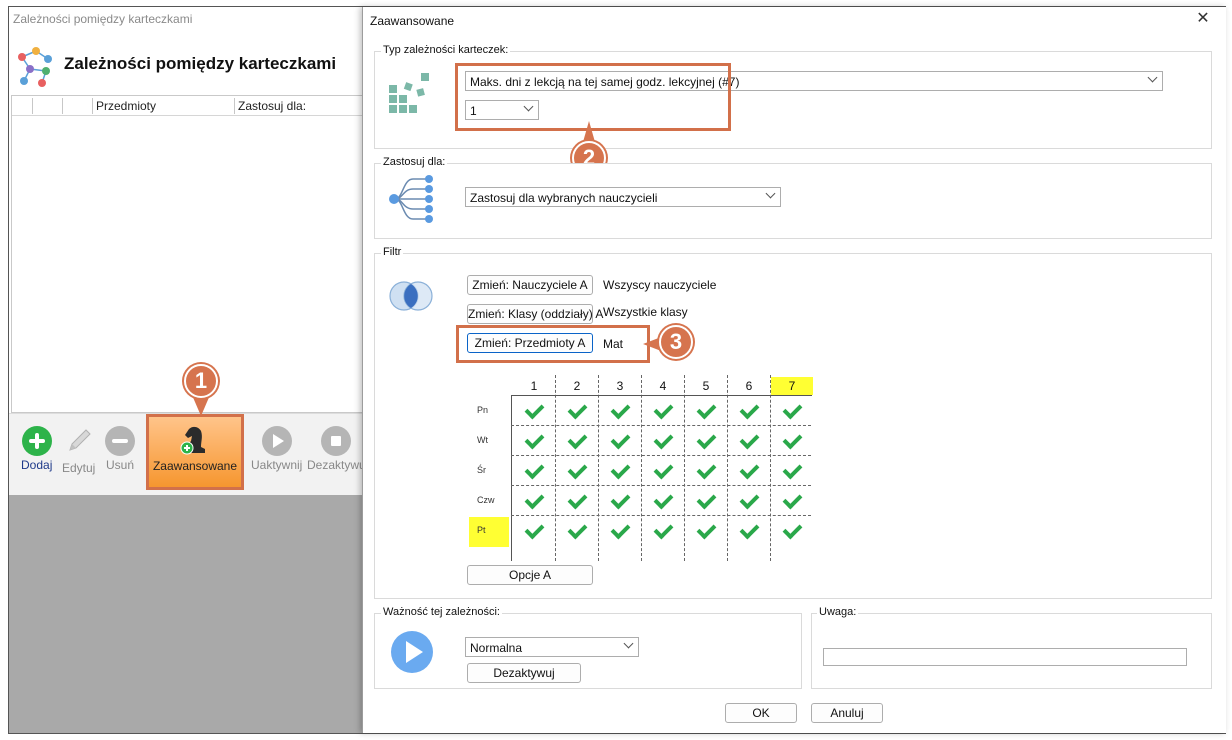 The image size is (1232, 740). I want to click on dependencies-network-icon, so click(35, 67).